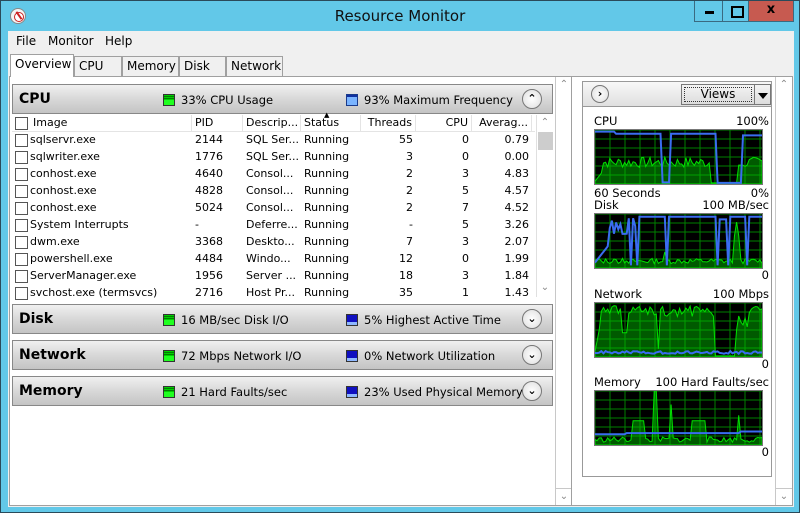  What do you see at coordinates (678, 418) in the screenshot?
I see `memory-graph-canvas` at bounding box center [678, 418].